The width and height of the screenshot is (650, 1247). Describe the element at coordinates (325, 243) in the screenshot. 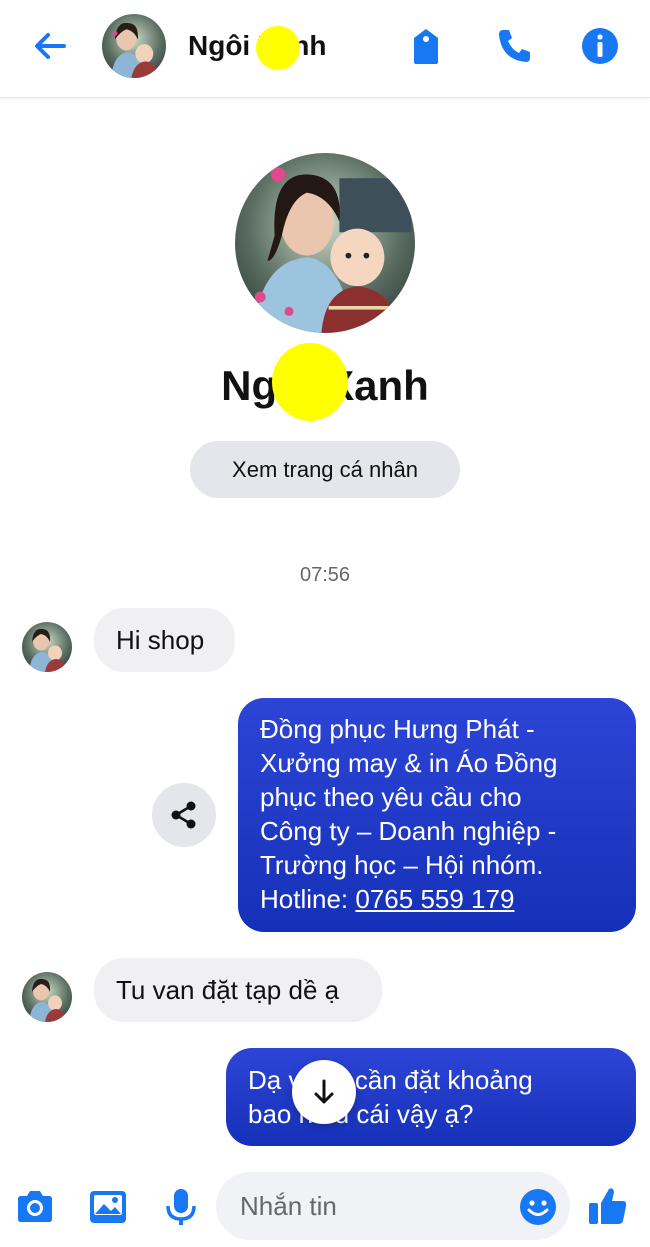

I see `profile-avatar-large` at that location.